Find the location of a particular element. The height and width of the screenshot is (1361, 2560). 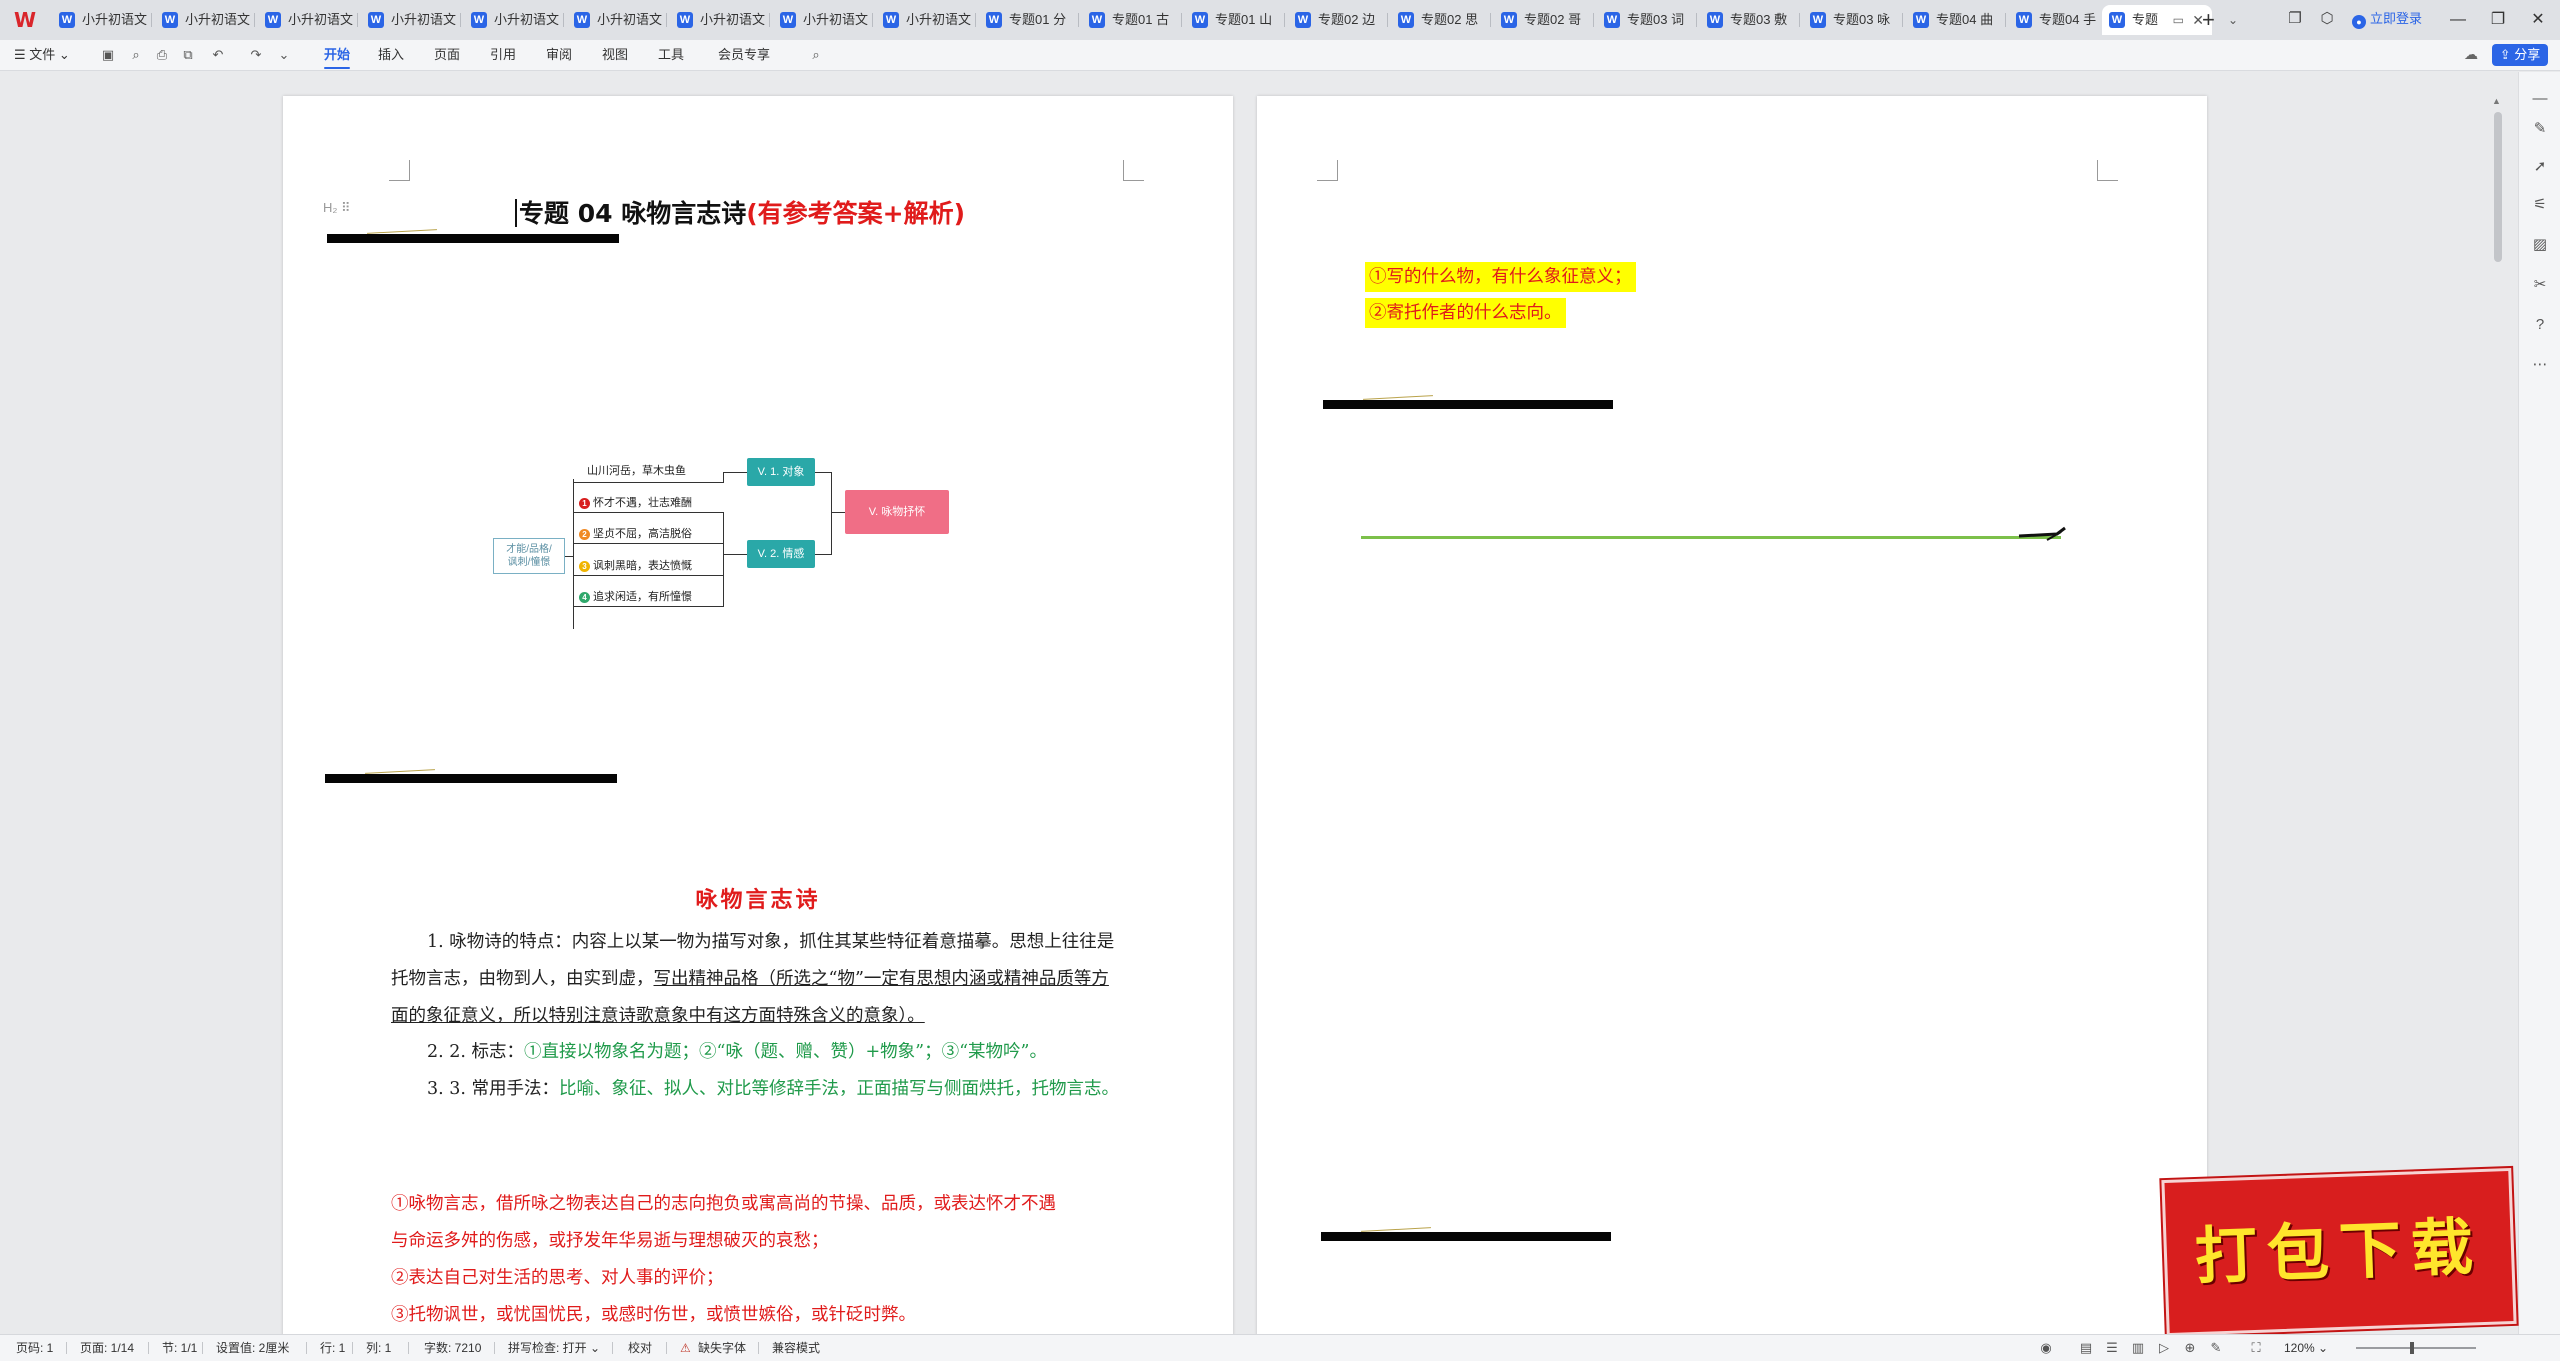

pen-mode-icon: ✎ is located at coordinates (2216, 1348).